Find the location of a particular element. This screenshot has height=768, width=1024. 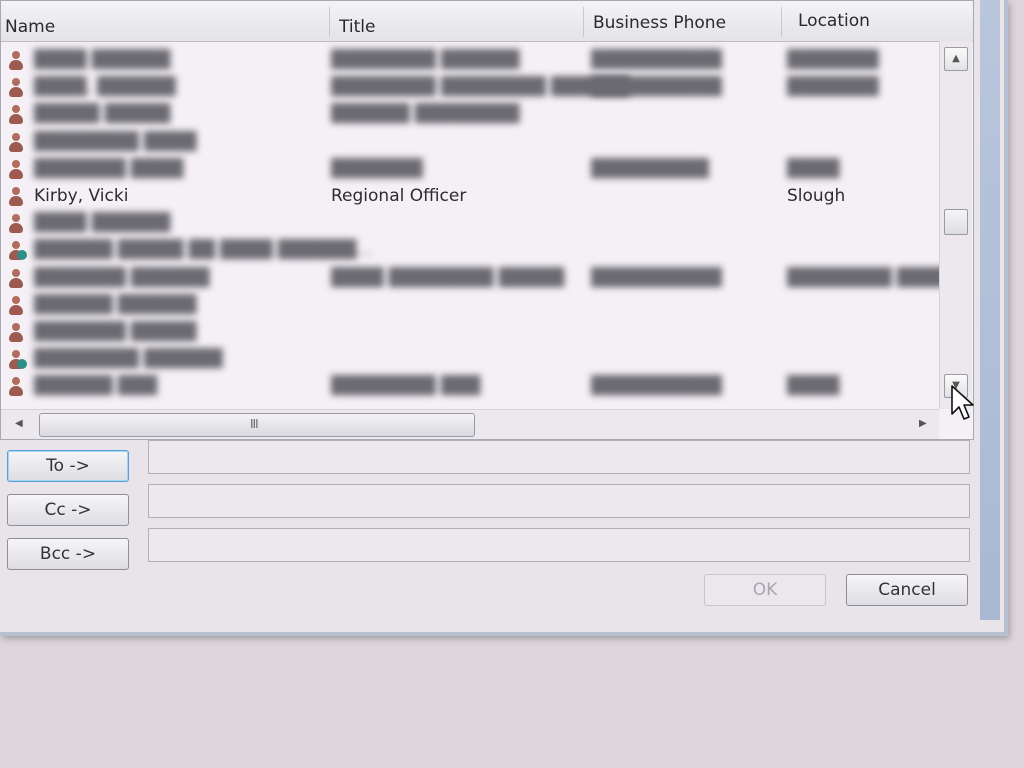

column-header-location: Location is located at coordinates (834, 21).